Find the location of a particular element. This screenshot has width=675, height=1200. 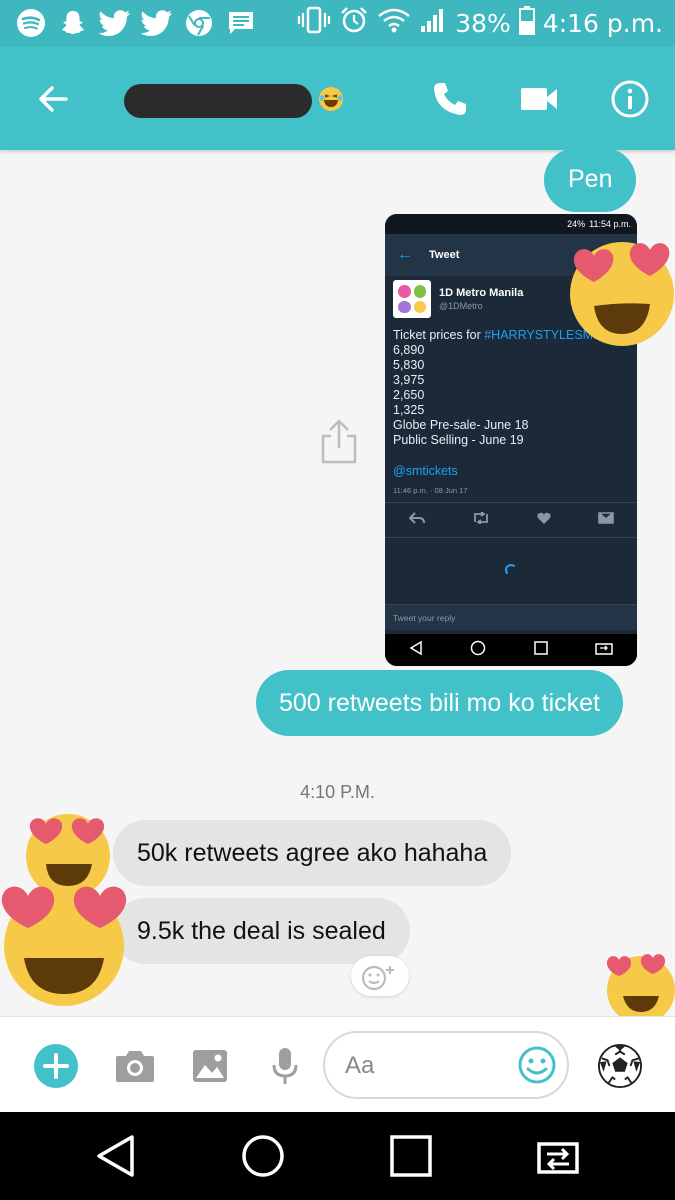

conversation-header is located at coordinates (337, 98).